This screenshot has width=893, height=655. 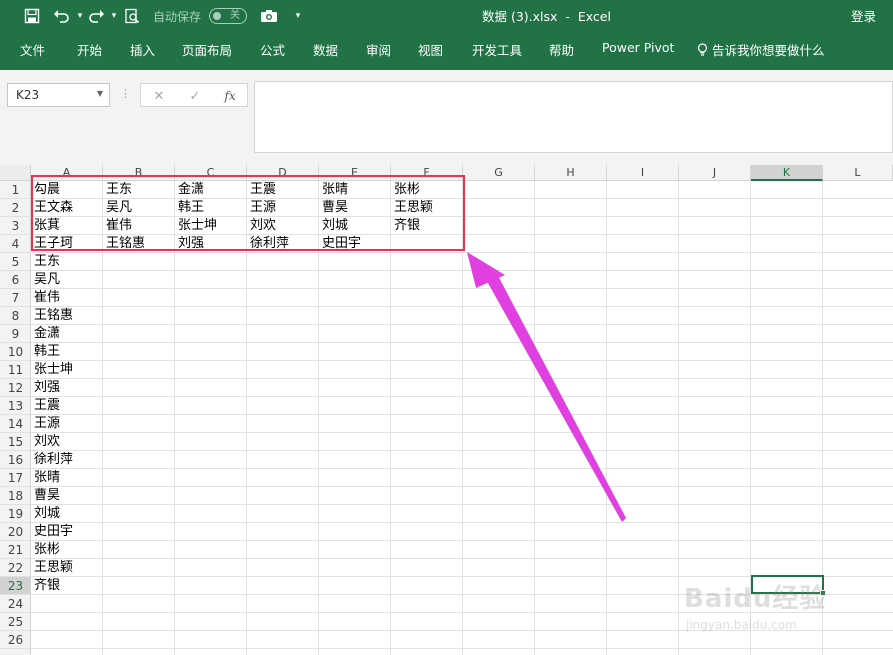 I want to click on baidu-watermark: Baidu经验 jingyan.baidu.com, so click(x=765, y=610).